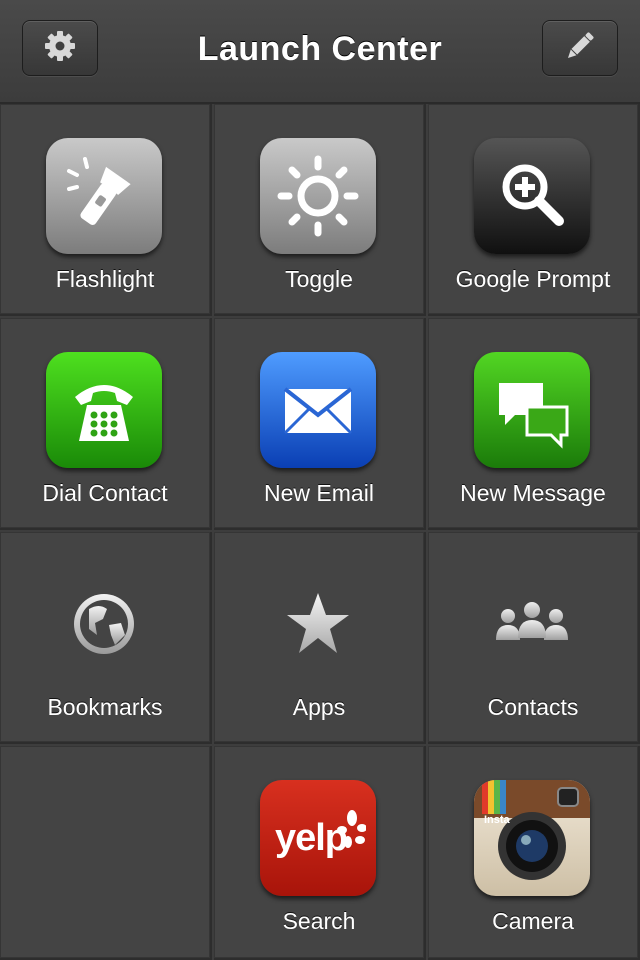 This screenshot has height=960, width=640. Describe the element at coordinates (105, 279) in the screenshot. I see `launcher-label: Flashlight` at that location.